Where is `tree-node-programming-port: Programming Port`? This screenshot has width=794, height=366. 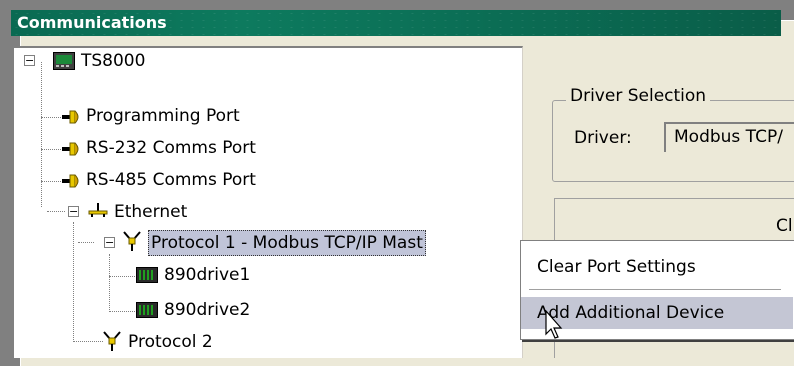
tree-node-programming-port: Programming Port is located at coordinates (163, 116).